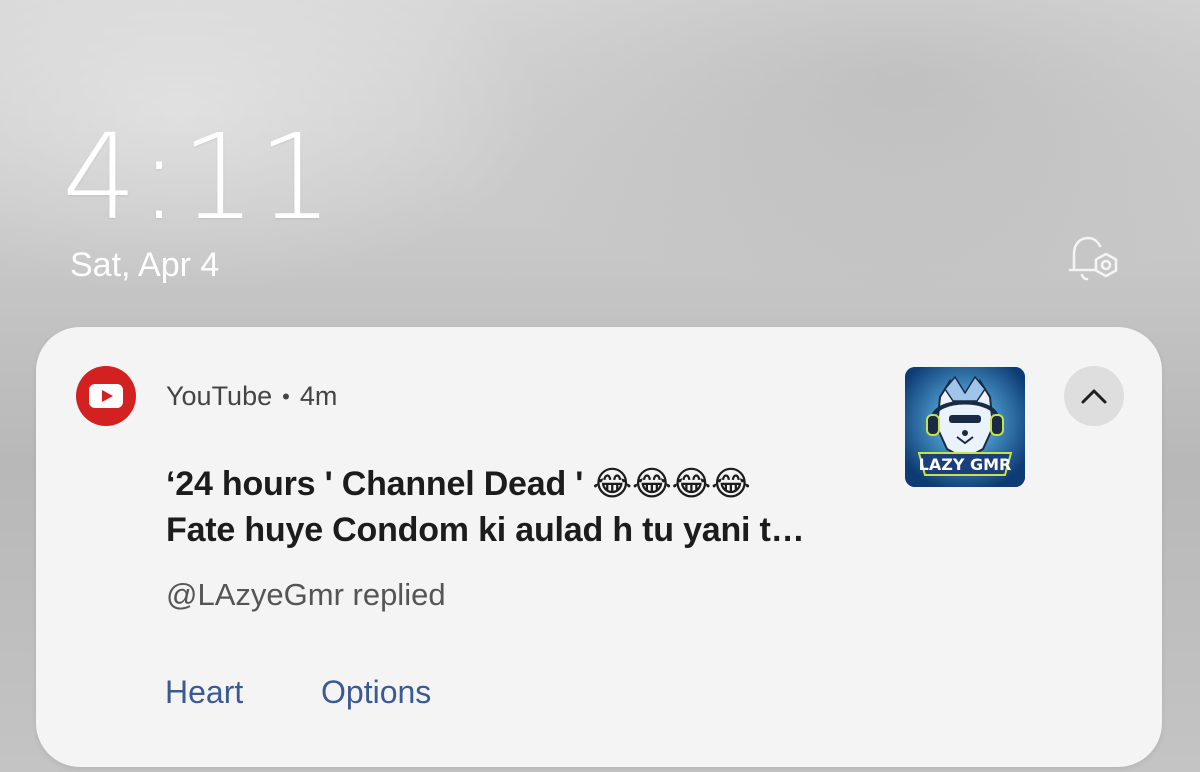  Describe the element at coordinates (198, 177) in the screenshot. I see `clock-time: 4:11` at that location.